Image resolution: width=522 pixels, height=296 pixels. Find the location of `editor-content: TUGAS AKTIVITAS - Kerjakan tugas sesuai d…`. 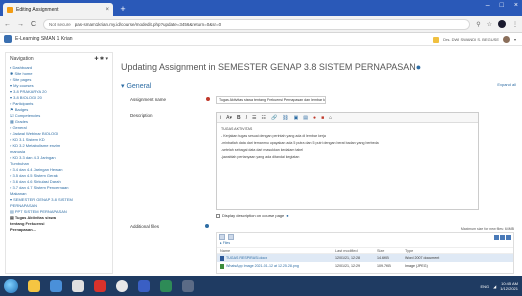

editor-content: TUGAS AKTIVITAS - Kerjakan tugas sesuai d… is located at coordinates (347, 143).